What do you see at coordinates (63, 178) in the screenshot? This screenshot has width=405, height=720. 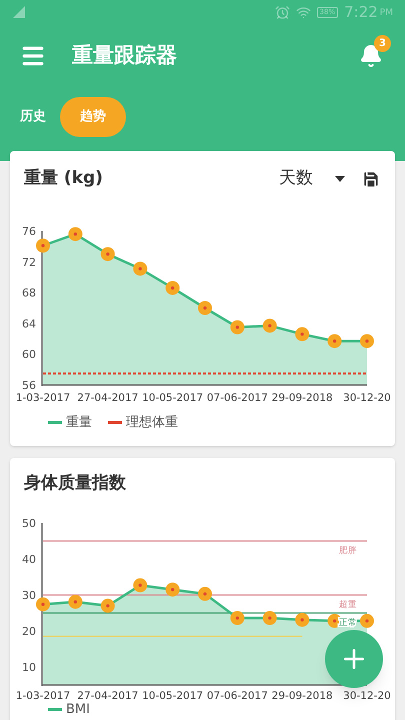 I see `card-title: 重量 (kg)` at bounding box center [63, 178].